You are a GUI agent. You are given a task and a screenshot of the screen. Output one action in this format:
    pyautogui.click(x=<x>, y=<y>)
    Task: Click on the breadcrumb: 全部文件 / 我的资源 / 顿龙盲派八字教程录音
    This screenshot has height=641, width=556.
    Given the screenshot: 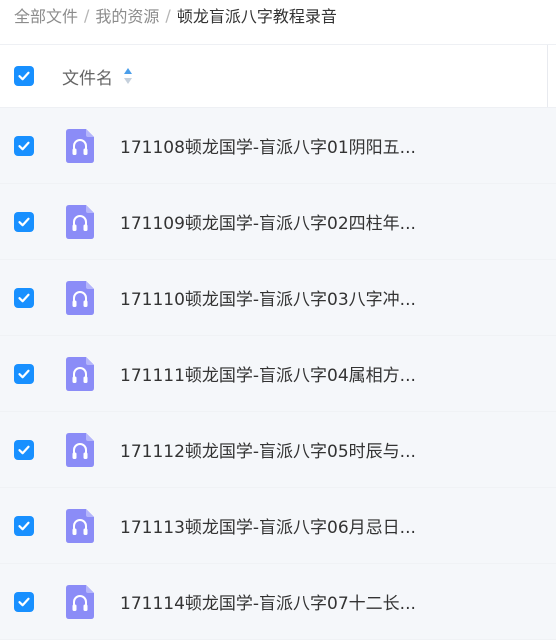 What is the action you would take?
    pyautogui.click(x=278, y=15)
    